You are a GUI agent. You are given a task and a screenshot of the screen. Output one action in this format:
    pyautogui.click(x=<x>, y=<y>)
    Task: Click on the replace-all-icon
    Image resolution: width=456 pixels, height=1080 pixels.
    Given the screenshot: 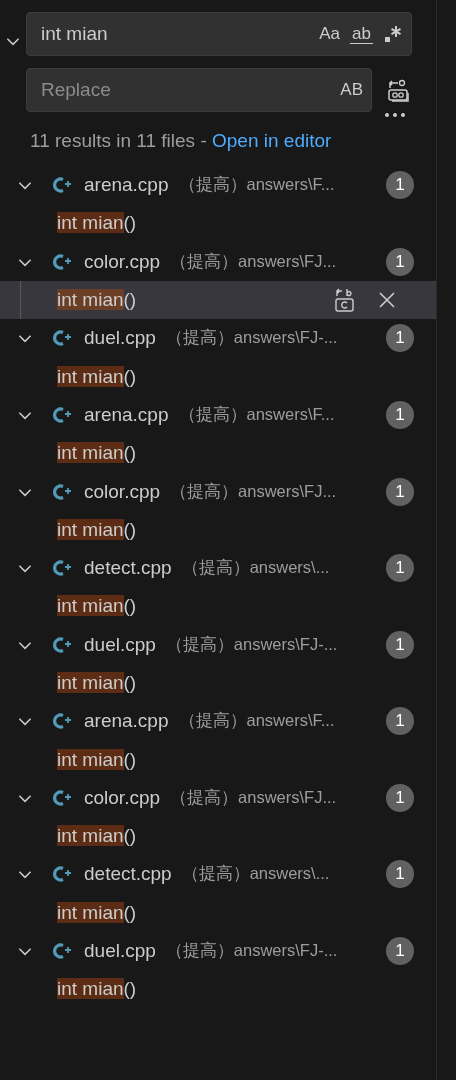 What is the action you would take?
    pyautogui.click(x=399, y=90)
    